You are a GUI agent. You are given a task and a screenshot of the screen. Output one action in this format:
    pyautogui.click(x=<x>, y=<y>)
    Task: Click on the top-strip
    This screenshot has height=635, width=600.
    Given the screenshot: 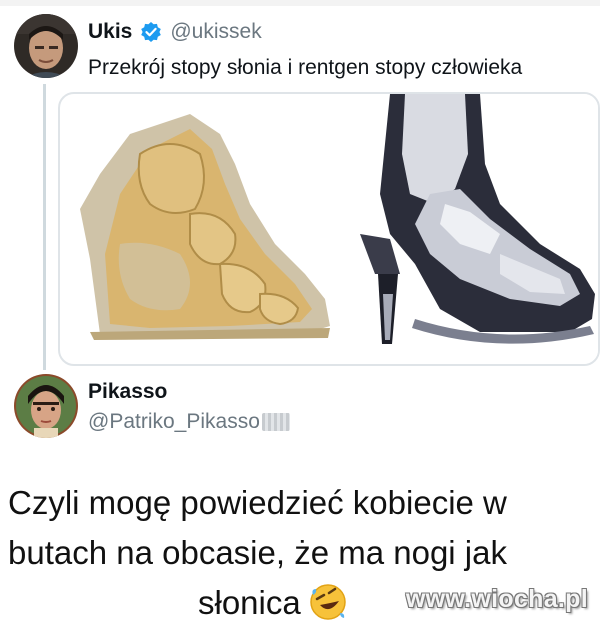 What is the action you would take?
    pyautogui.click(x=300, y=3)
    